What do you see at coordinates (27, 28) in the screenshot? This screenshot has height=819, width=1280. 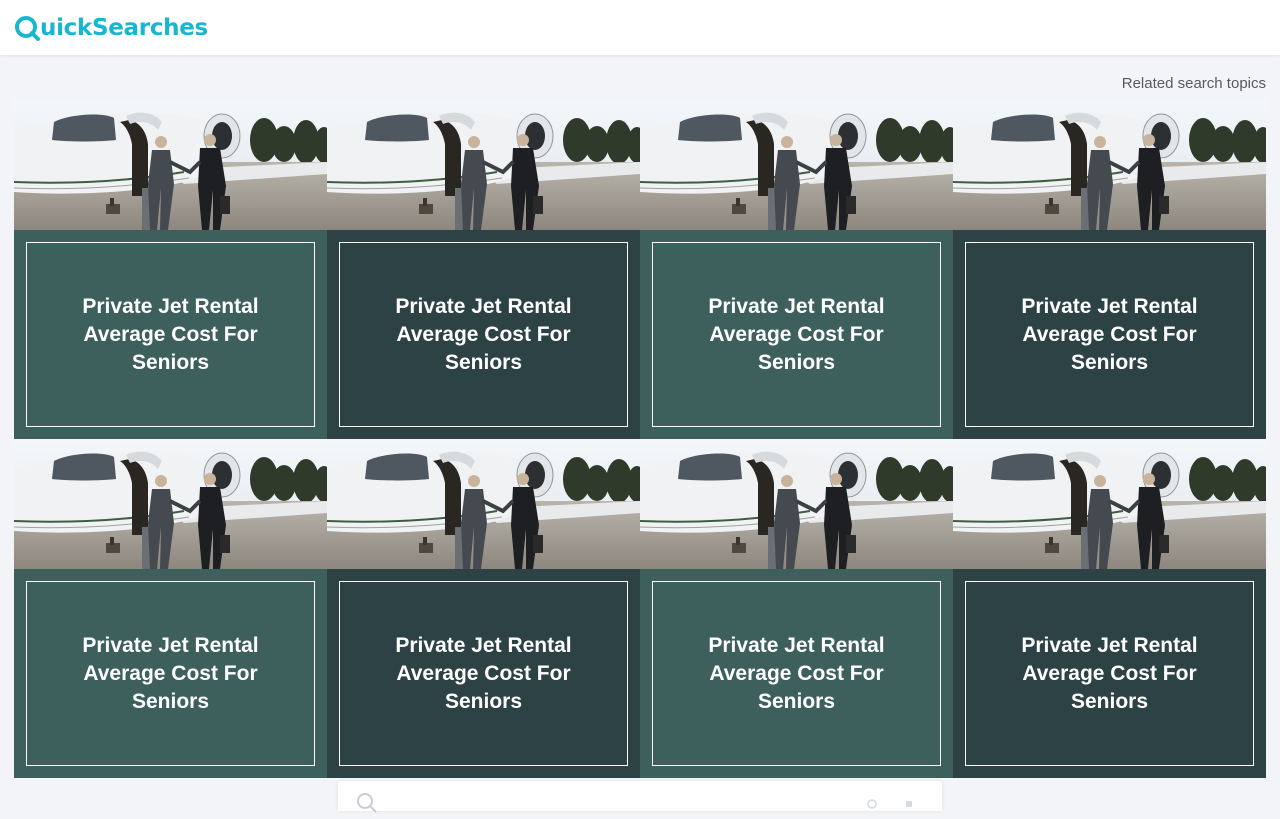 I see `logo-q-magnifier-icon` at bounding box center [27, 28].